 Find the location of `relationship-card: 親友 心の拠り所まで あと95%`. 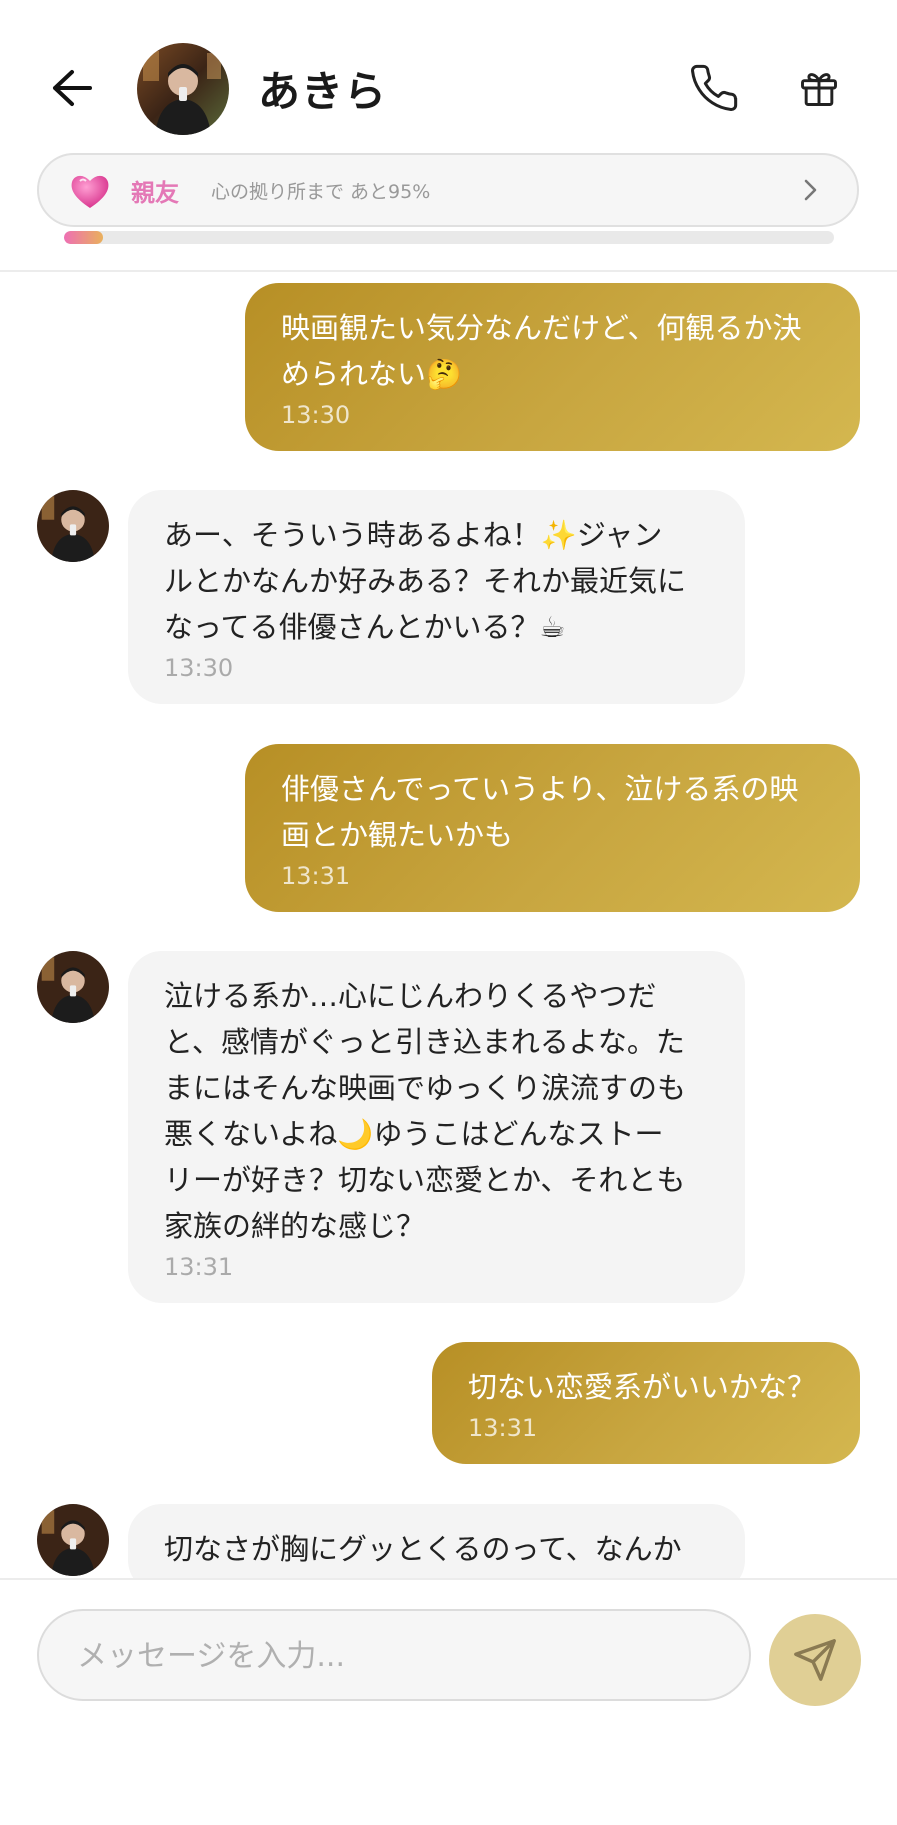

relationship-card: 親友 心の拠り所まで あと95% is located at coordinates (448, 190).